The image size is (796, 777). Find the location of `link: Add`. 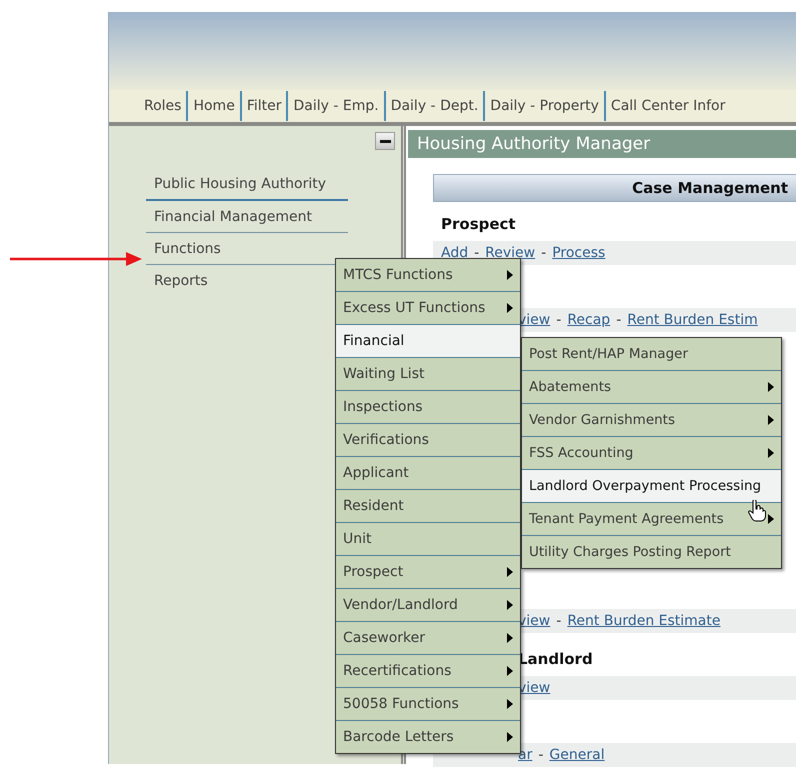

link: Add is located at coordinates (454, 253).